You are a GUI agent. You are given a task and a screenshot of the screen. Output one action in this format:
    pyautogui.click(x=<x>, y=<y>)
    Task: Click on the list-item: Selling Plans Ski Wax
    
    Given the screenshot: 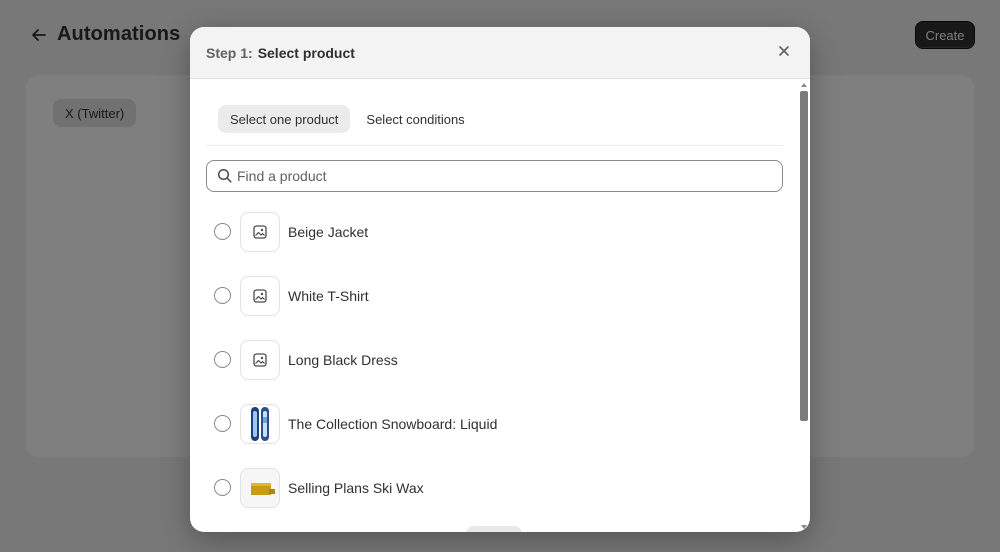 What is the action you would take?
    pyautogui.click(x=494, y=488)
    